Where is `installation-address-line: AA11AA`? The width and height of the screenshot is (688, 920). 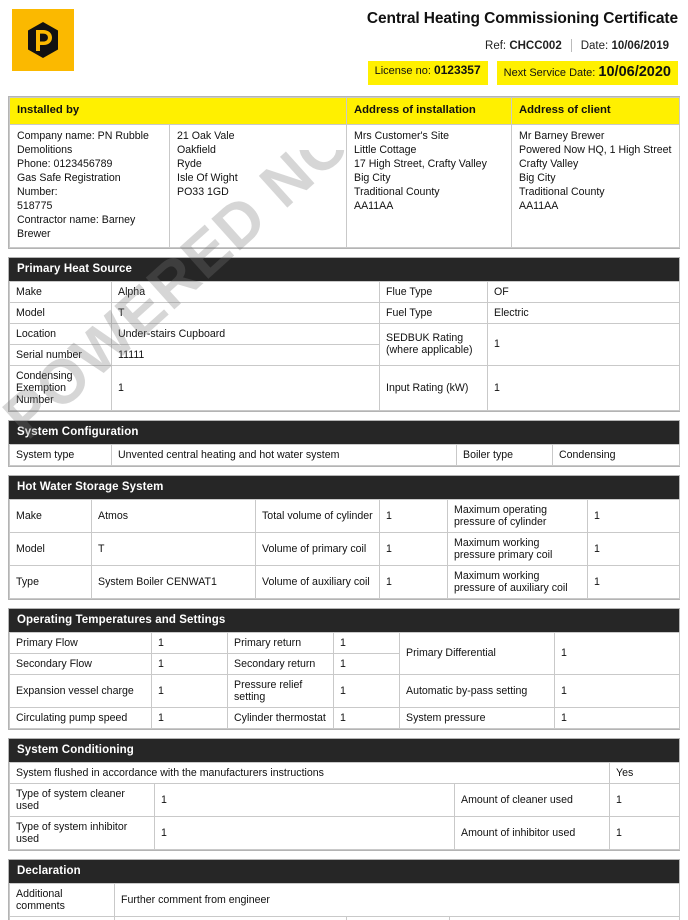 installation-address-line: AA11AA is located at coordinates (374, 205).